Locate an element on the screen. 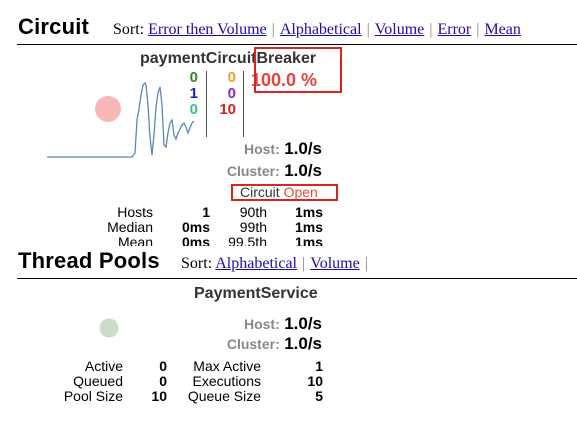 This screenshot has height=432, width=577. tp-host-label: Host: is located at coordinates (261, 324).